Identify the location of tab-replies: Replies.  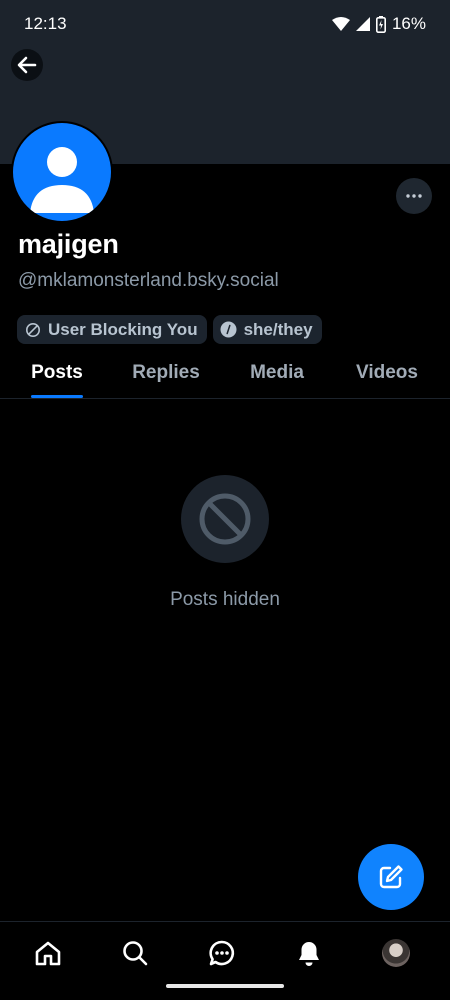
(166, 376).